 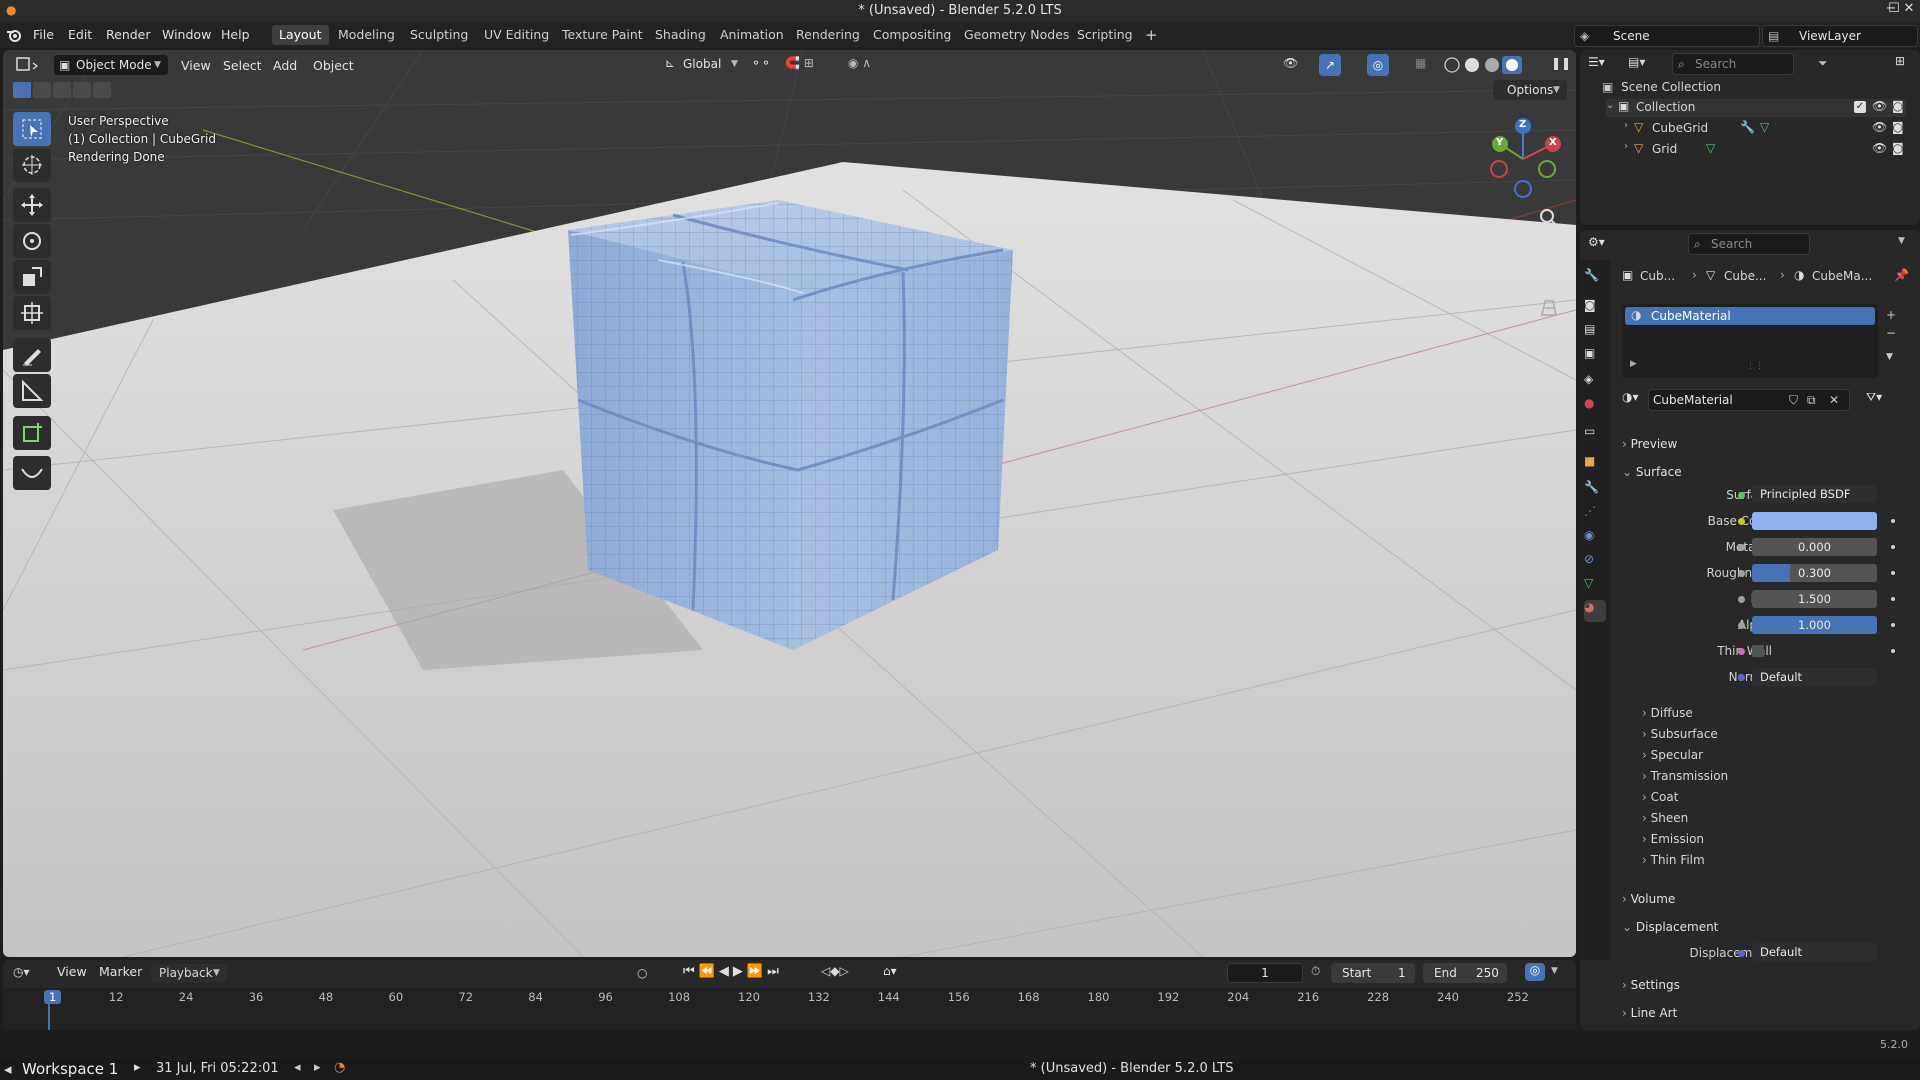 I want to click on add-workspace-button: +, so click(x=1151, y=35).